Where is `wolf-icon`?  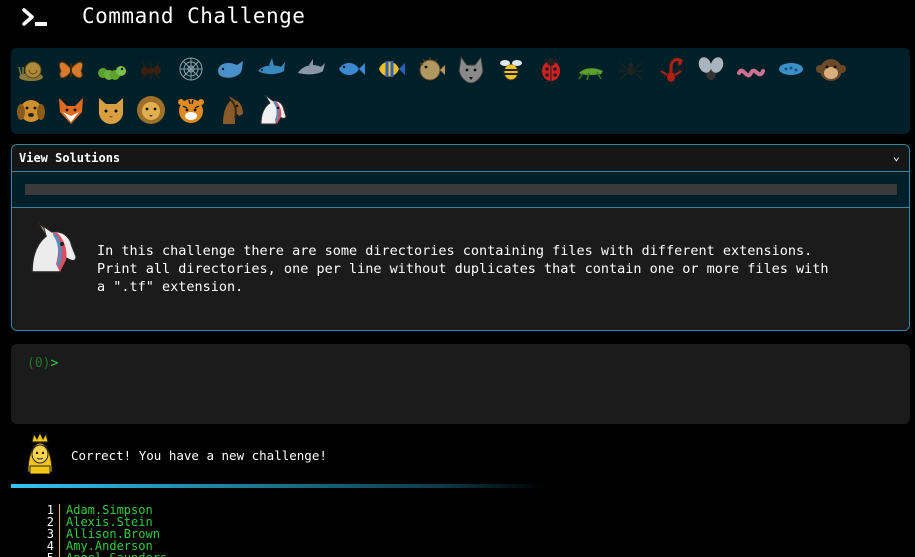 wolf-icon is located at coordinates (471, 69).